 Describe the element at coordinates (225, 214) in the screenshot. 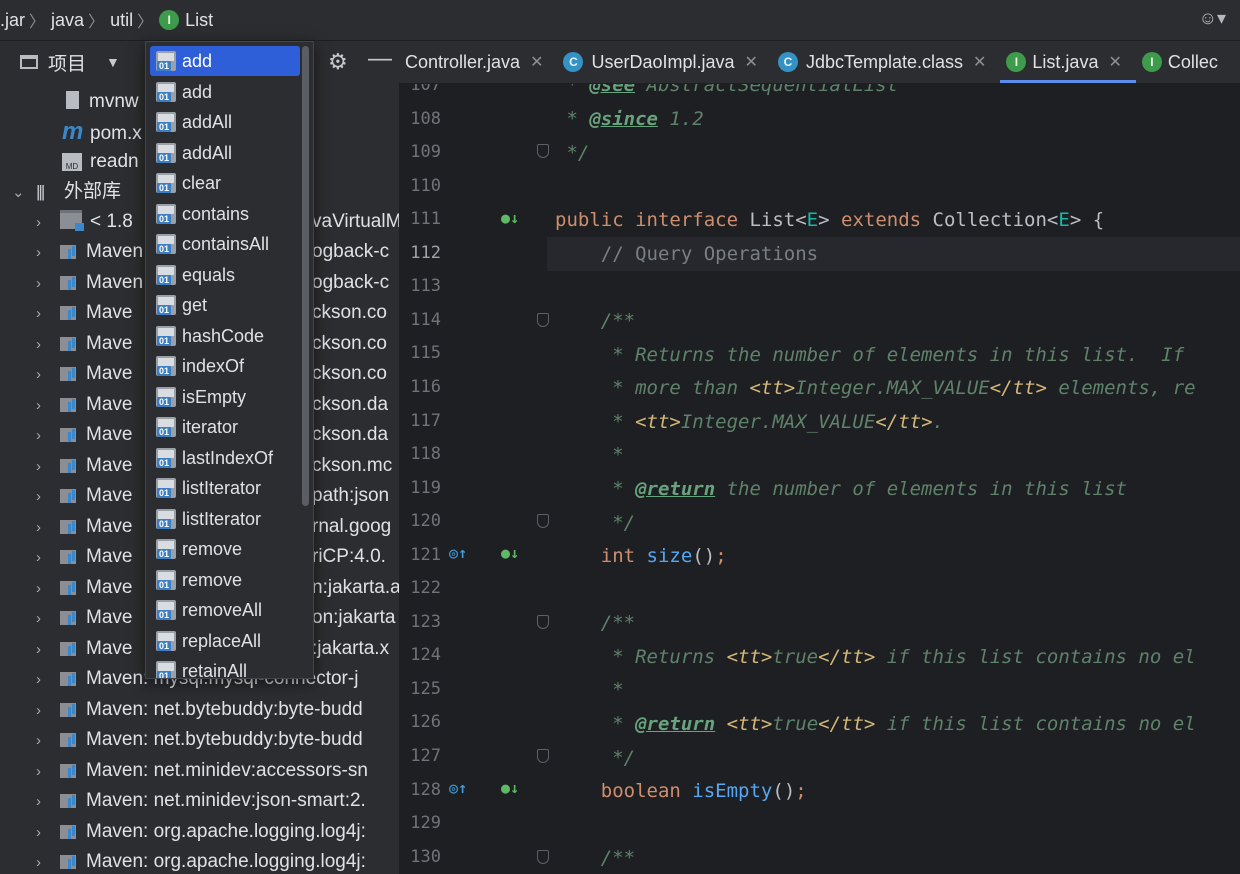

I see `completion-item: contains` at that location.